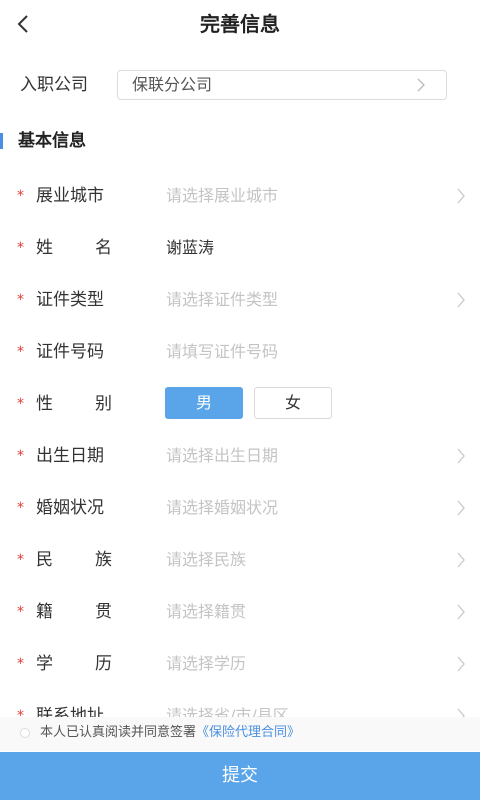 The width and height of the screenshot is (480, 800). Describe the element at coordinates (206, 664) in the screenshot. I see `education-select: 请选择学历` at that location.